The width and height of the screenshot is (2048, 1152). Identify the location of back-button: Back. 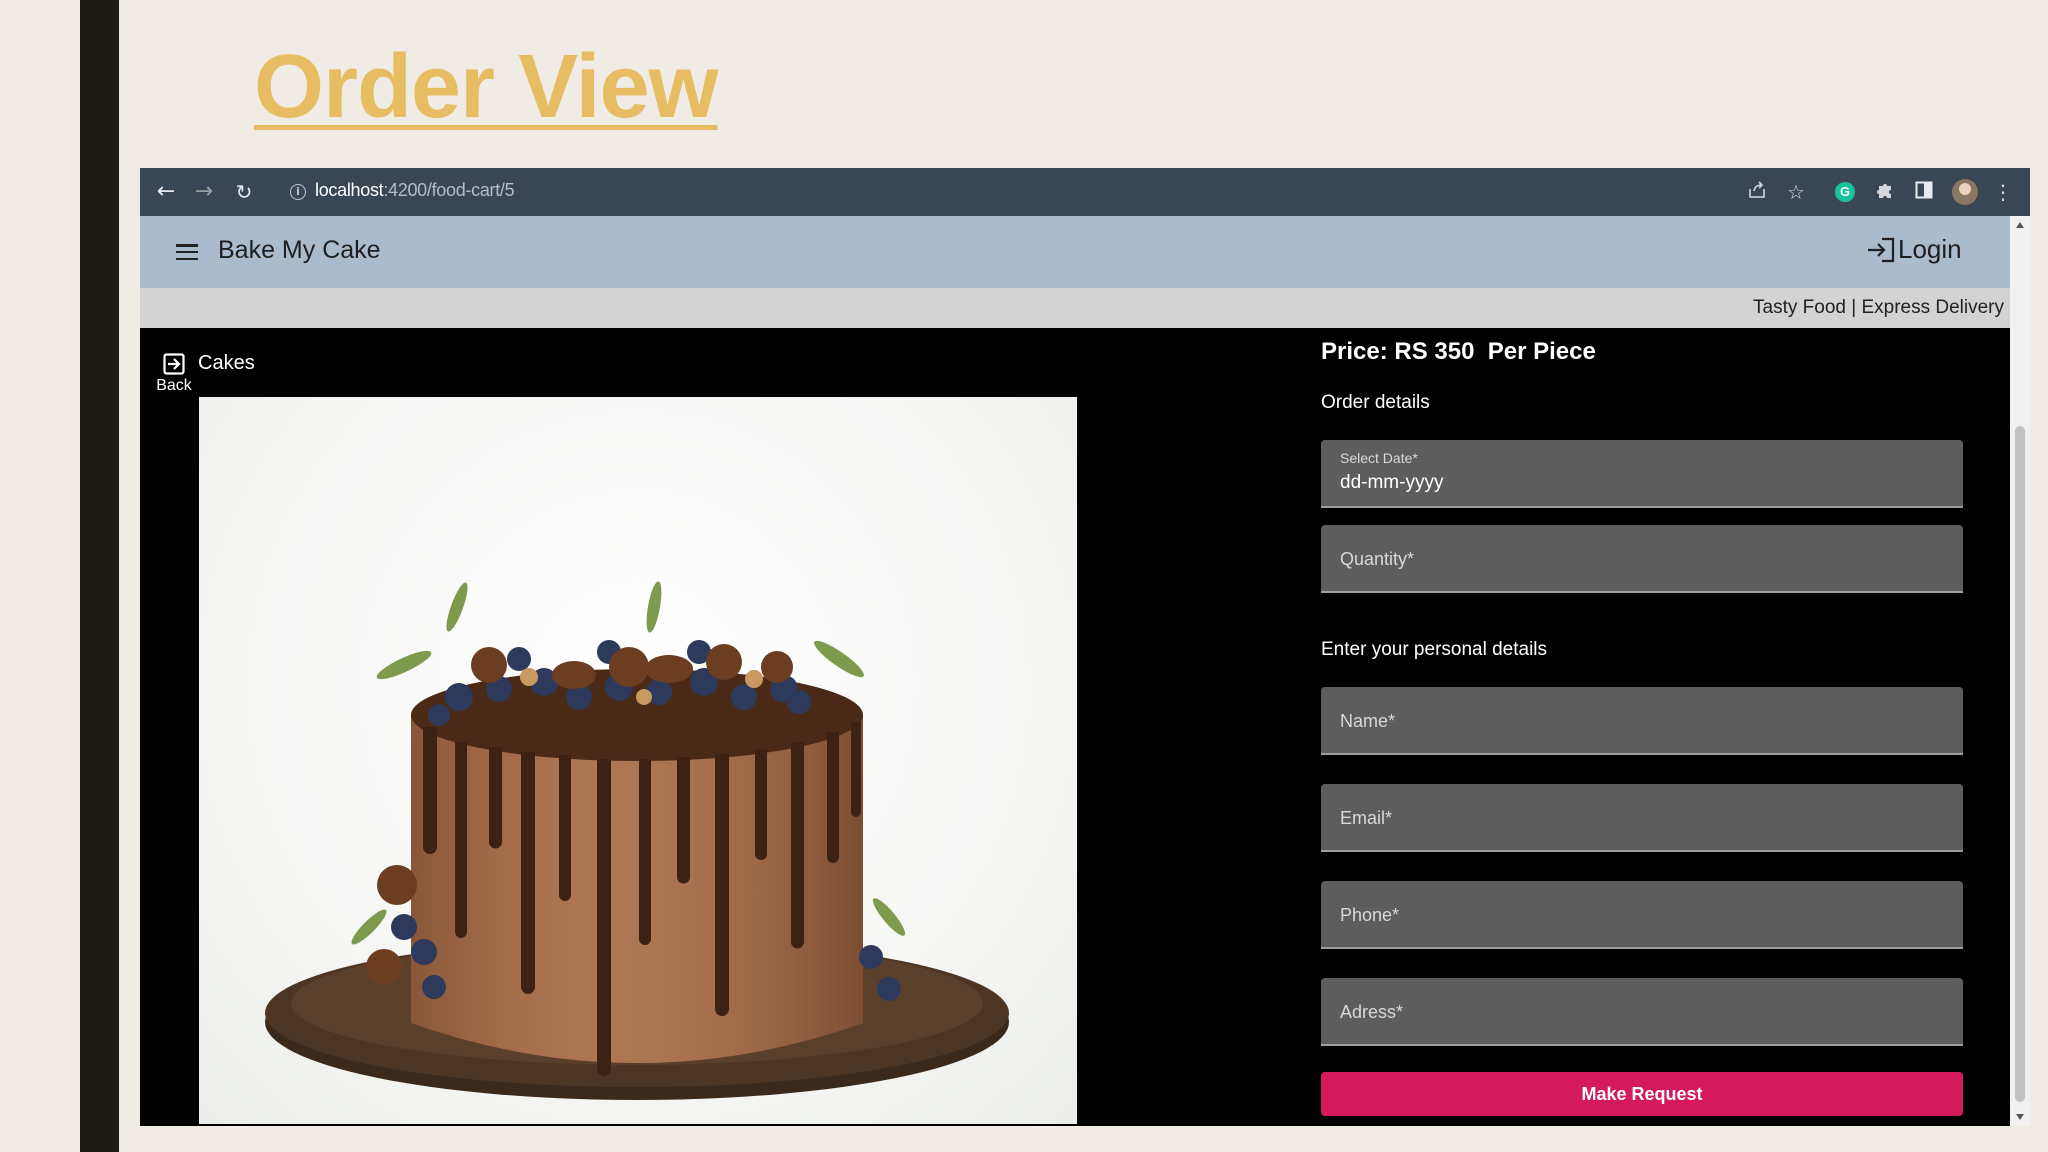
(174, 373).